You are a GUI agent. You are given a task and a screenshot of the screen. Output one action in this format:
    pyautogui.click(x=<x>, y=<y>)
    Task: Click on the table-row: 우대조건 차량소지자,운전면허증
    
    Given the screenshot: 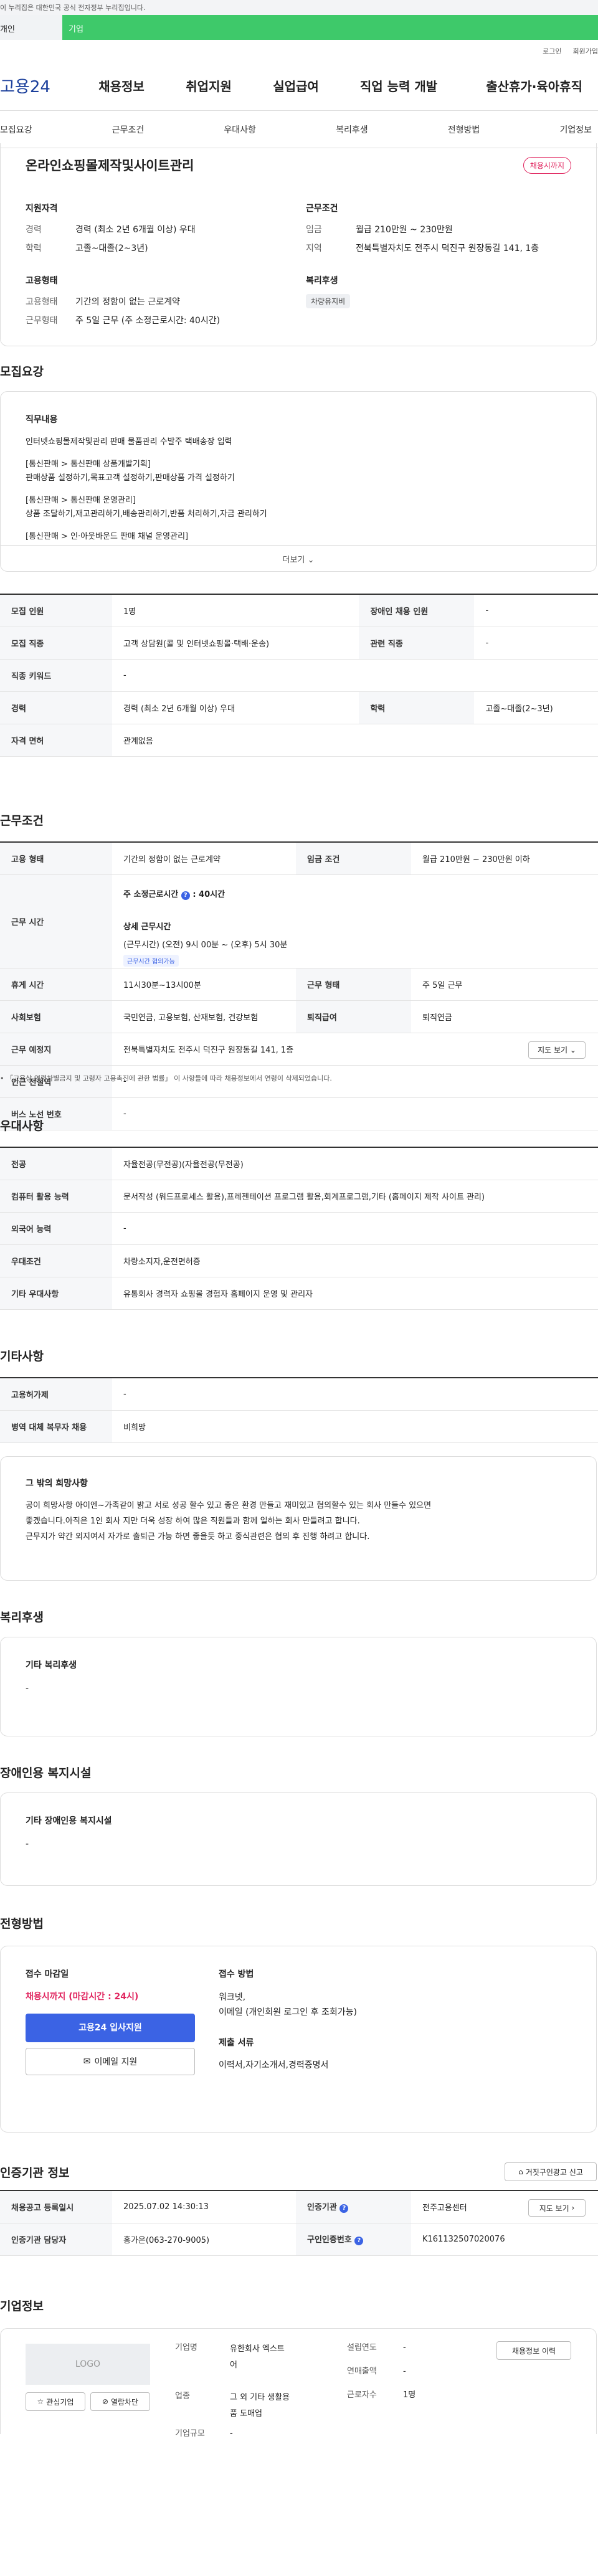 What is the action you would take?
    pyautogui.click(x=299, y=1261)
    